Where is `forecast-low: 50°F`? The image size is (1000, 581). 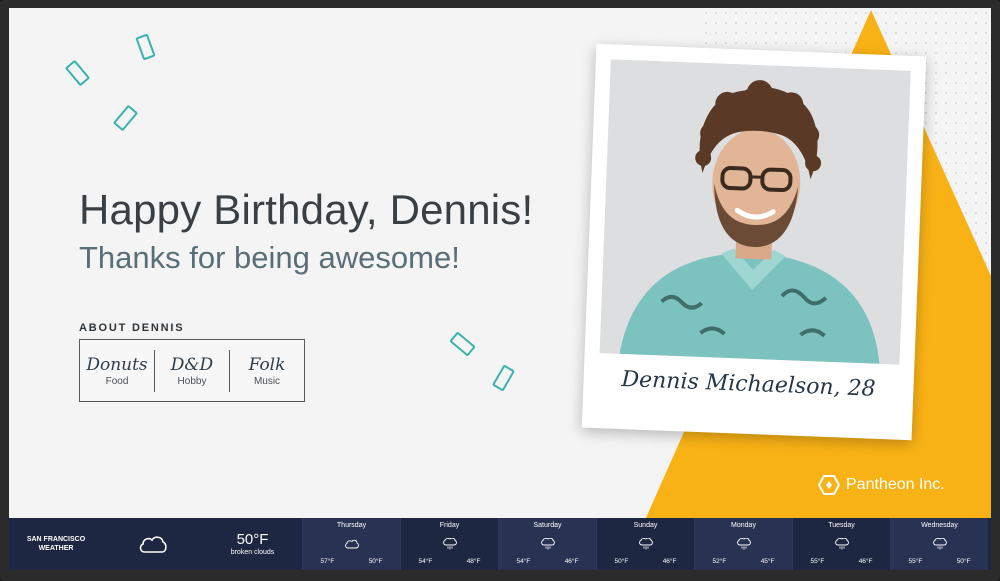 forecast-low: 50°F is located at coordinates (621, 561).